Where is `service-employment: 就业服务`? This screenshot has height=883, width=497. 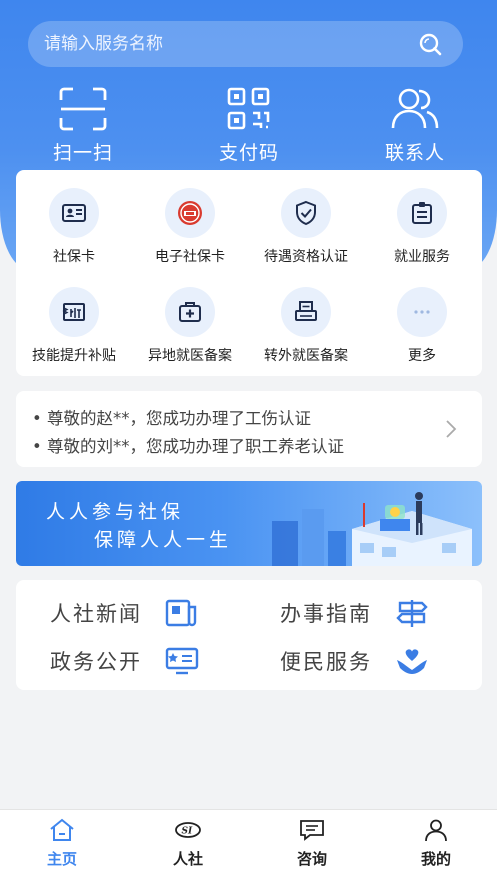 service-employment: 就业服务 is located at coordinates (422, 227).